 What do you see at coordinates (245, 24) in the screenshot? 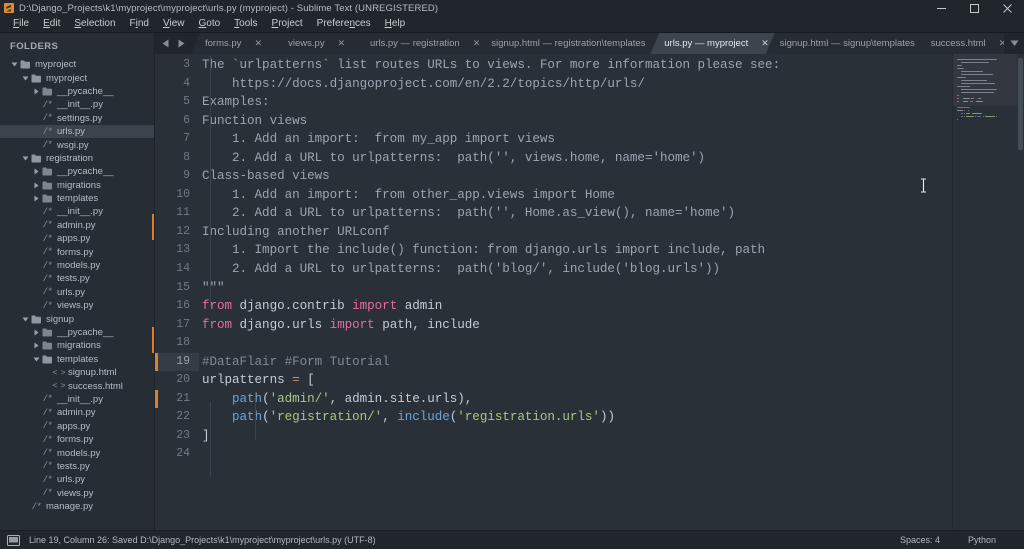
I see `menu-item-tools: Tools` at bounding box center [245, 24].